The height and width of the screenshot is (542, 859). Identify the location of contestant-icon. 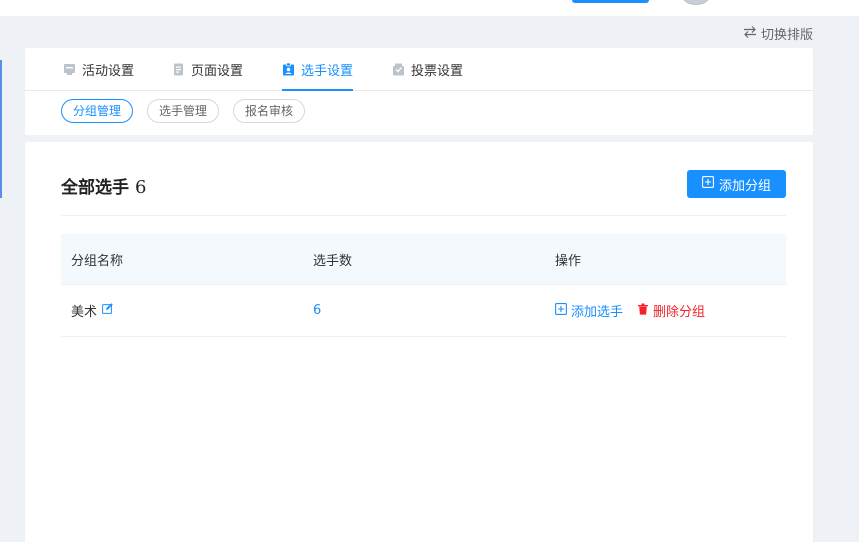
(288, 69).